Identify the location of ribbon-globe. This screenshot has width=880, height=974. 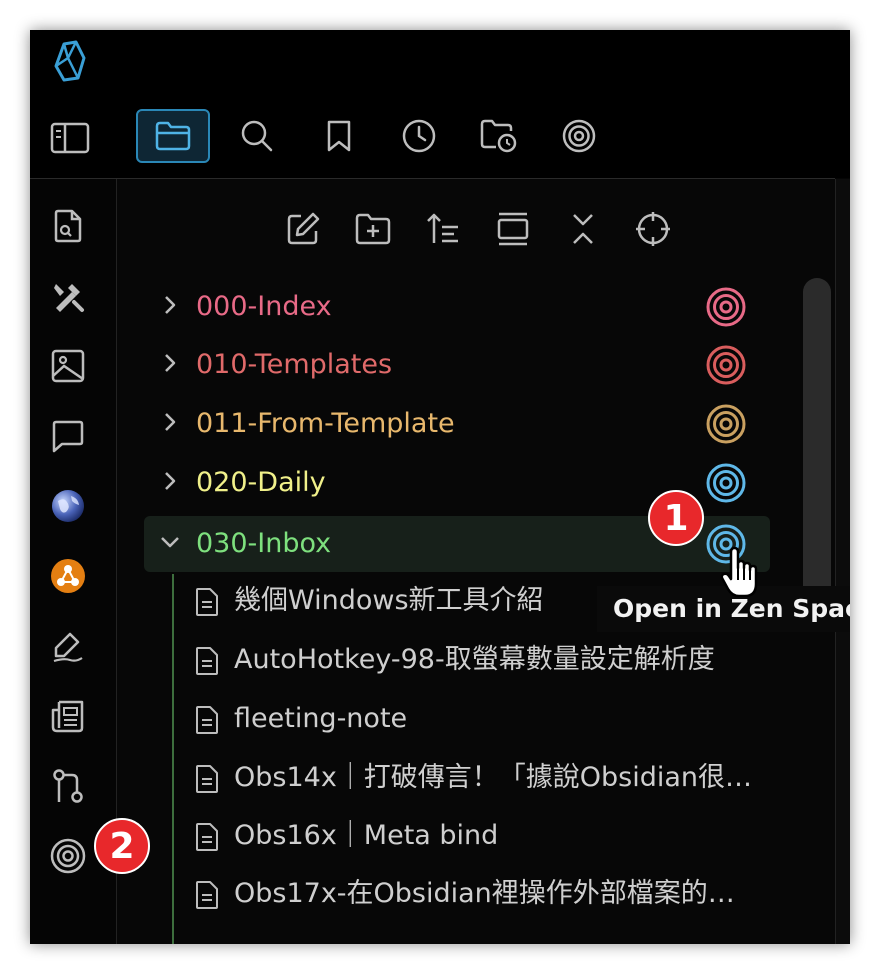
(68, 506).